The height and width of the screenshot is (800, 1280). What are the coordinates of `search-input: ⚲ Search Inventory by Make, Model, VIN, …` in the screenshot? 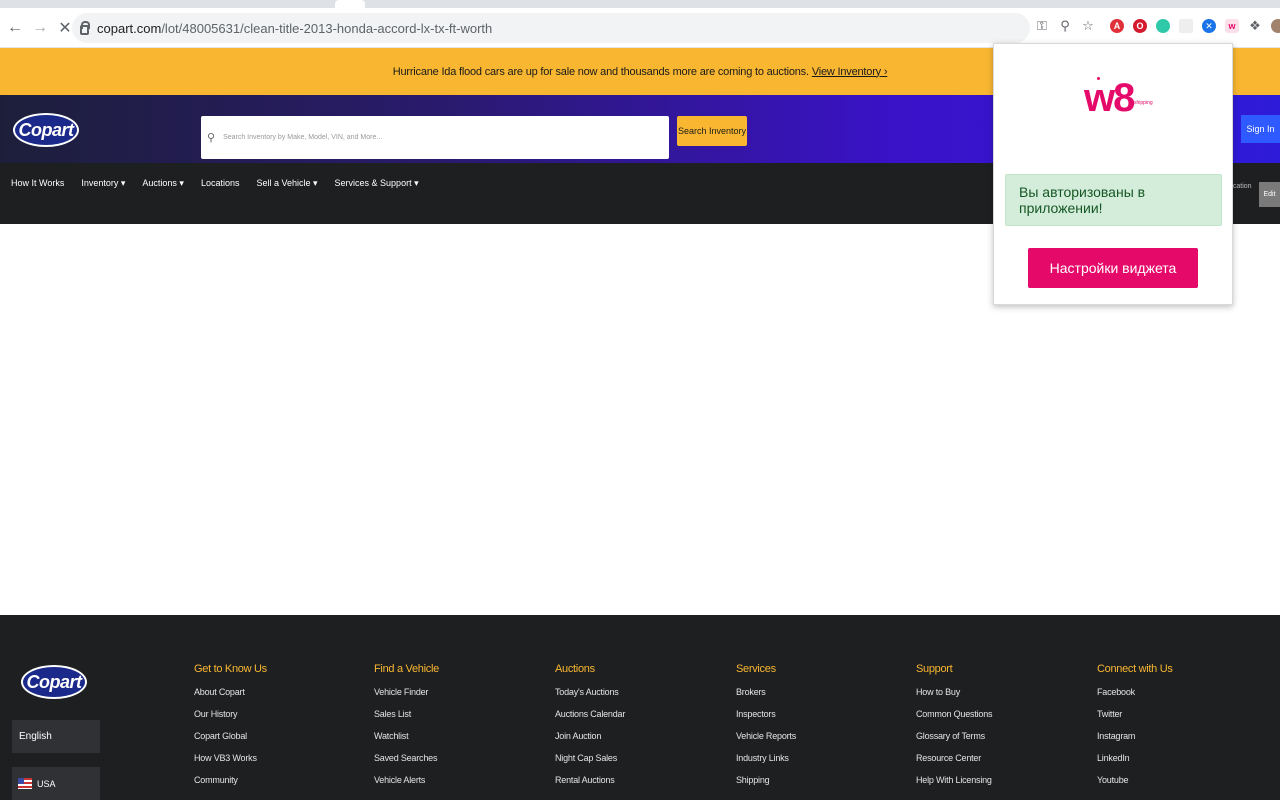 It's located at (435, 137).